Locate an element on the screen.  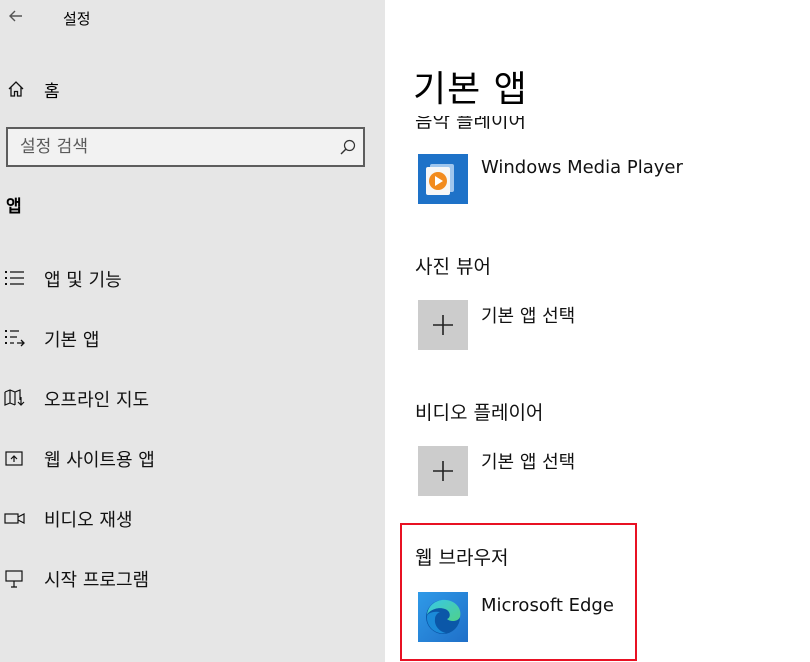
sidebar-item-home: 홈 is located at coordinates (192, 88).